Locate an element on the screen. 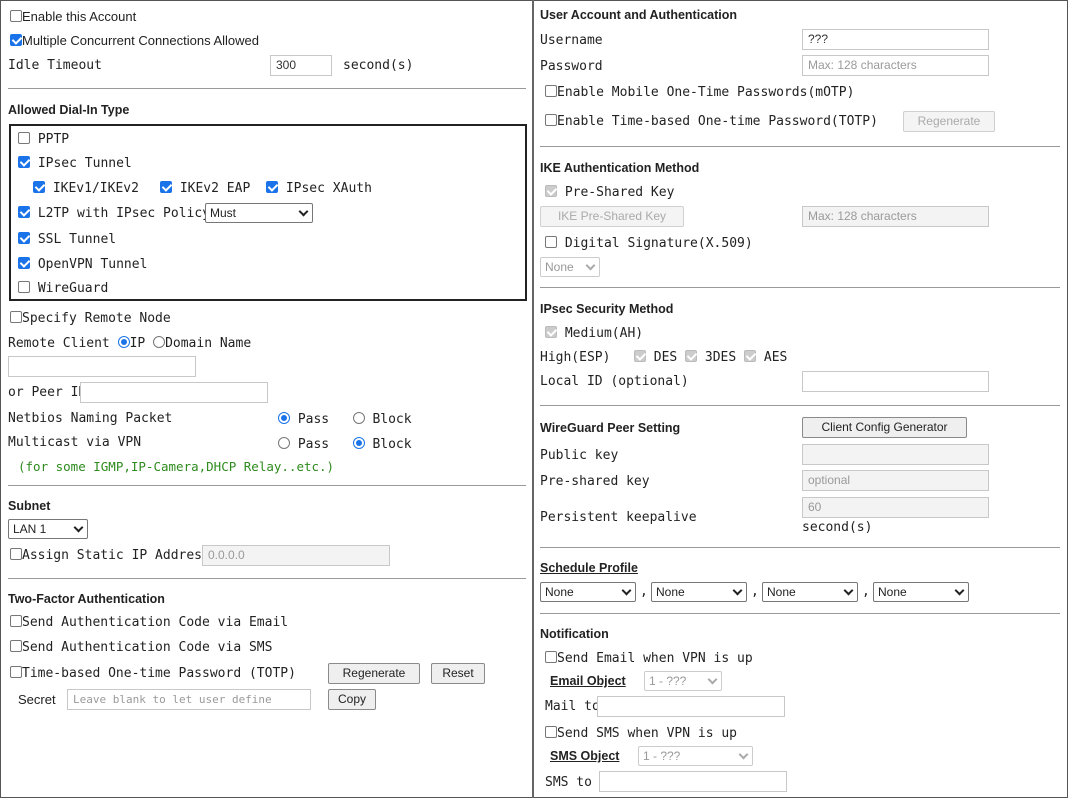 The image size is (1068, 798). sms-code-row: Send Authentication Code via SMS is located at coordinates (141, 647).